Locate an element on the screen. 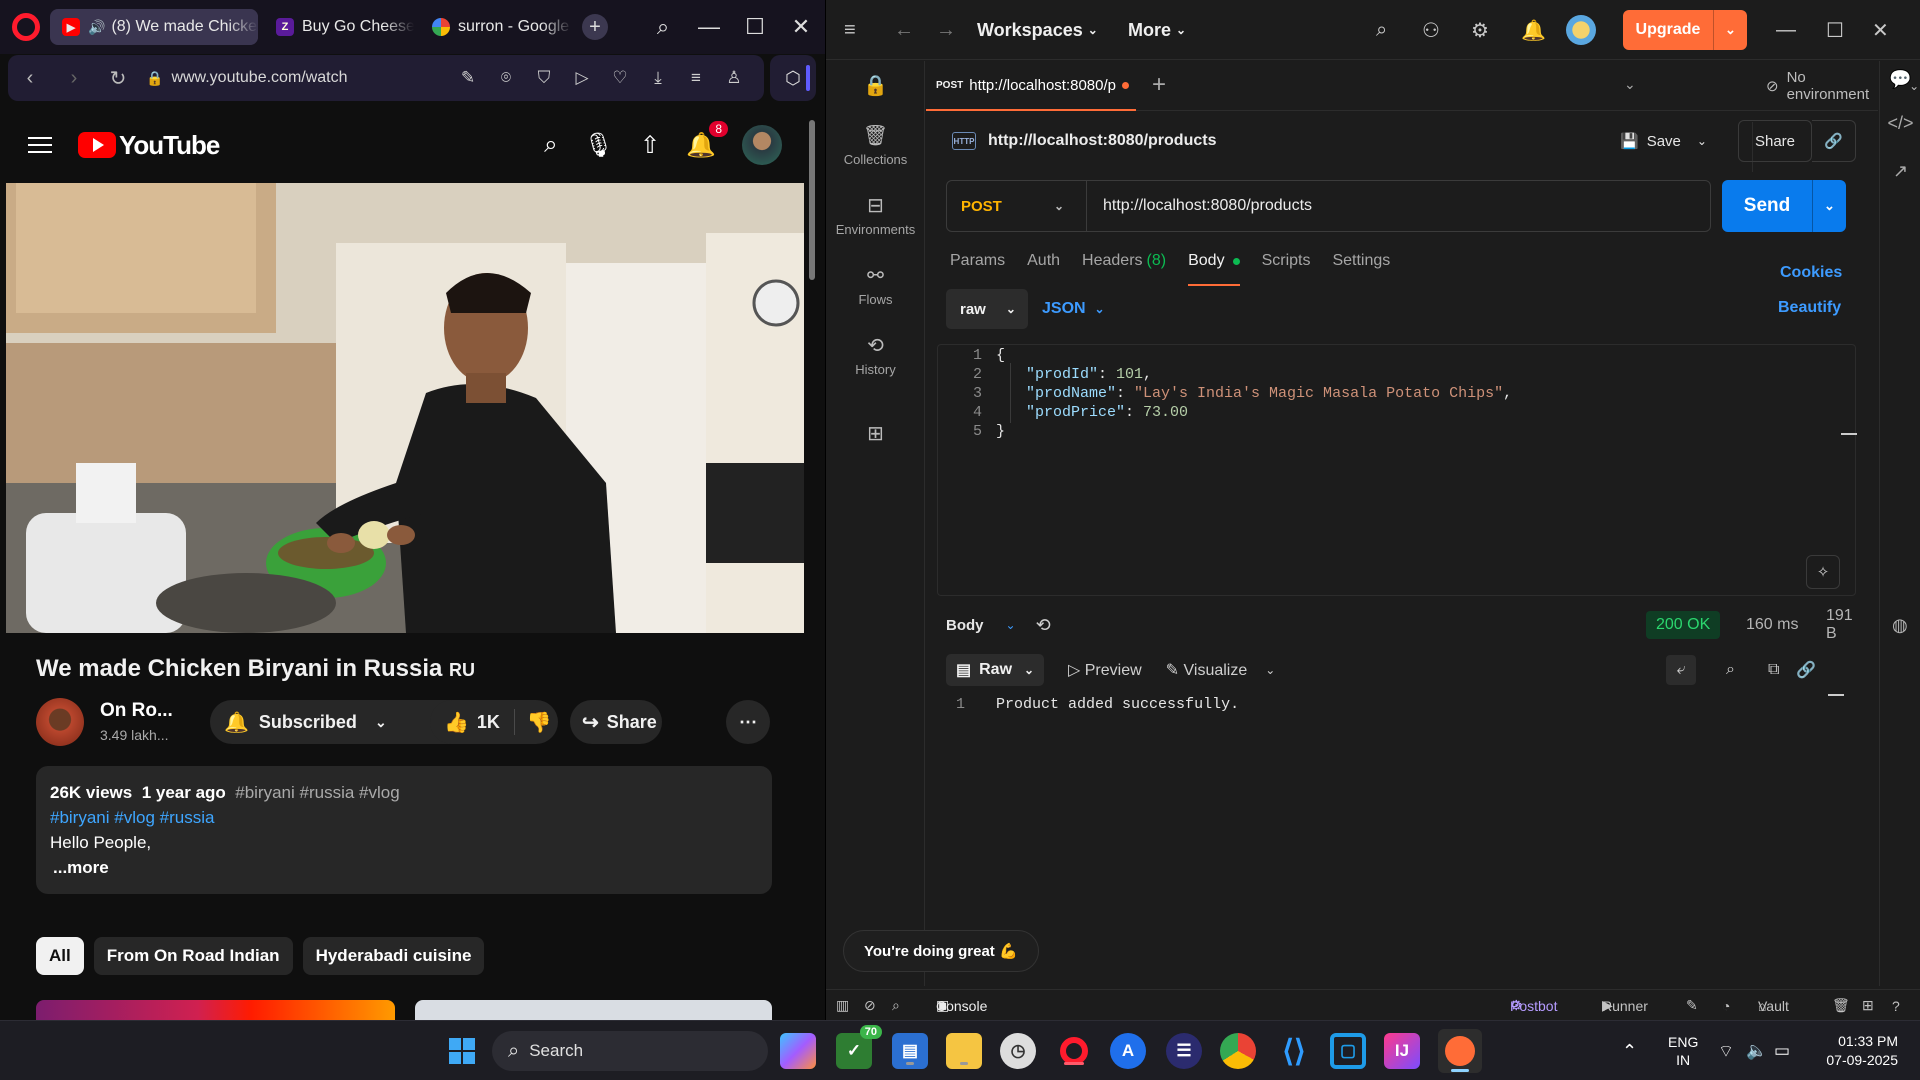  tab-settings: Settings is located at coordinates (1361, 270).